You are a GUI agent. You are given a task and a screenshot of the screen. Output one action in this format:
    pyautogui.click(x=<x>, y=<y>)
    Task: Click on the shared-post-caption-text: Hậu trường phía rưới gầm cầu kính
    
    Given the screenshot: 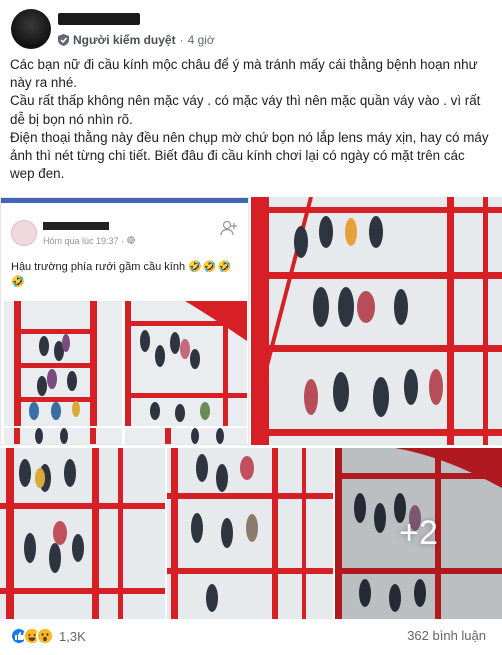 What is the action you would take?
    pyautogui.click(x=98, y=267)
    